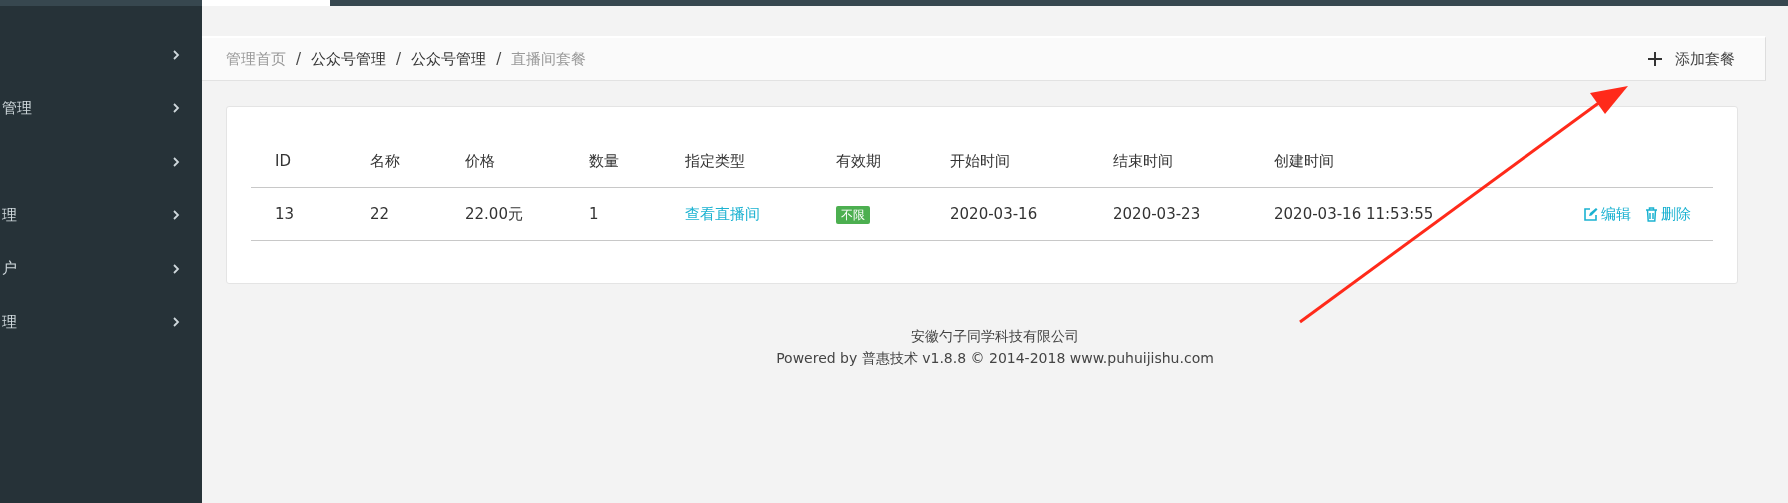  I want to click on column-header: 开始时间, so click(1007, 161).